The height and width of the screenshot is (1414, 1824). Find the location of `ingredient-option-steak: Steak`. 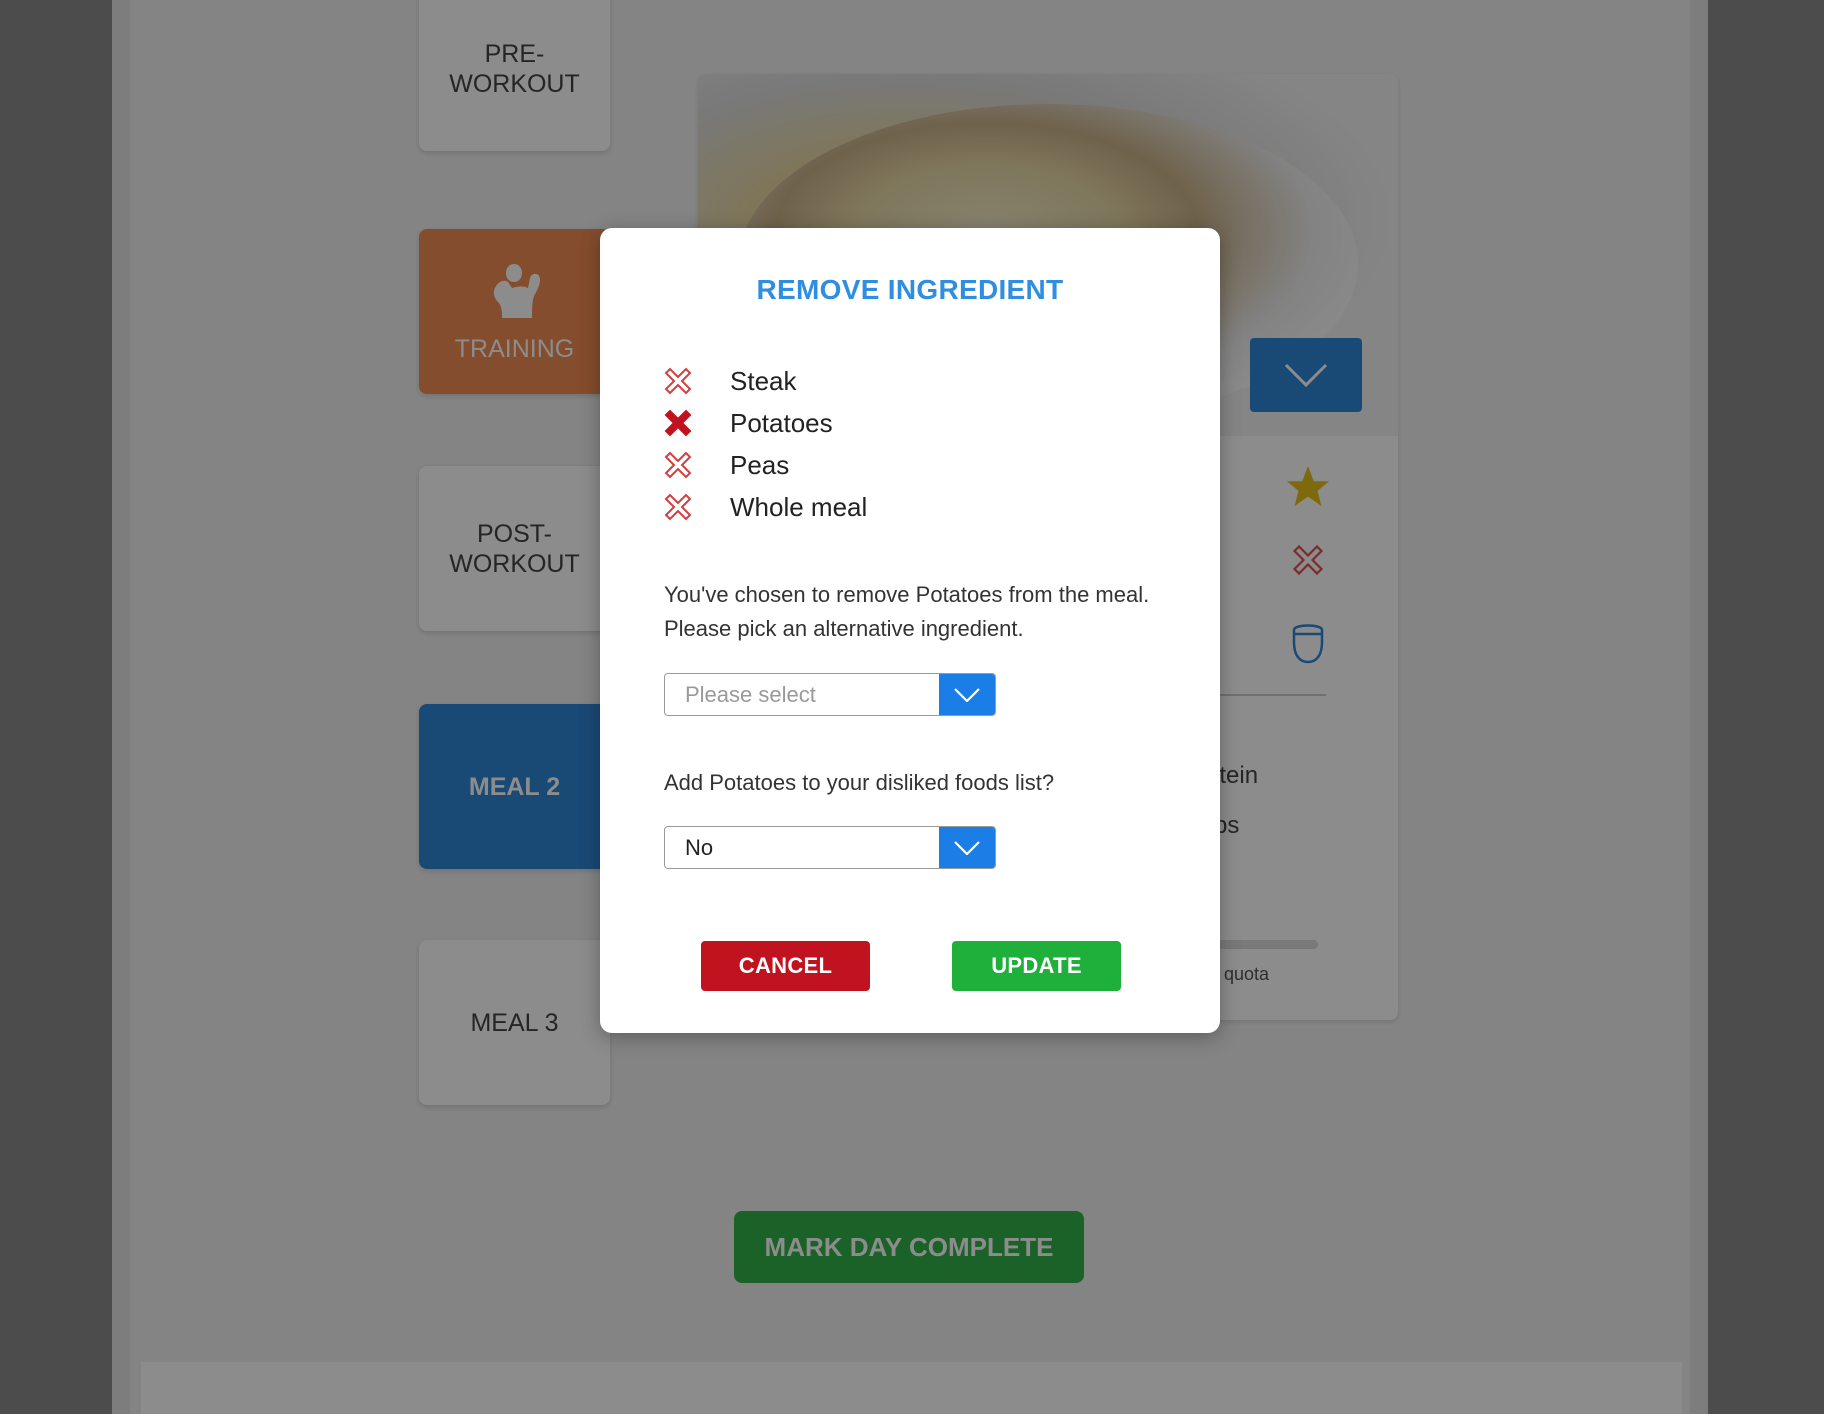

ingredient-option-steak: Steak is located at coordinates (764, 381).